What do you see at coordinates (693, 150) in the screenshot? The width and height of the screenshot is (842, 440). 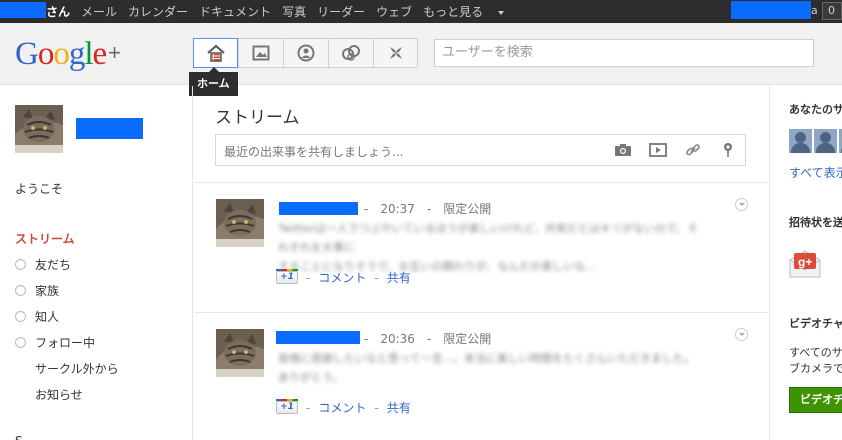 I see `link-icon` at bounding box center [693, 150].